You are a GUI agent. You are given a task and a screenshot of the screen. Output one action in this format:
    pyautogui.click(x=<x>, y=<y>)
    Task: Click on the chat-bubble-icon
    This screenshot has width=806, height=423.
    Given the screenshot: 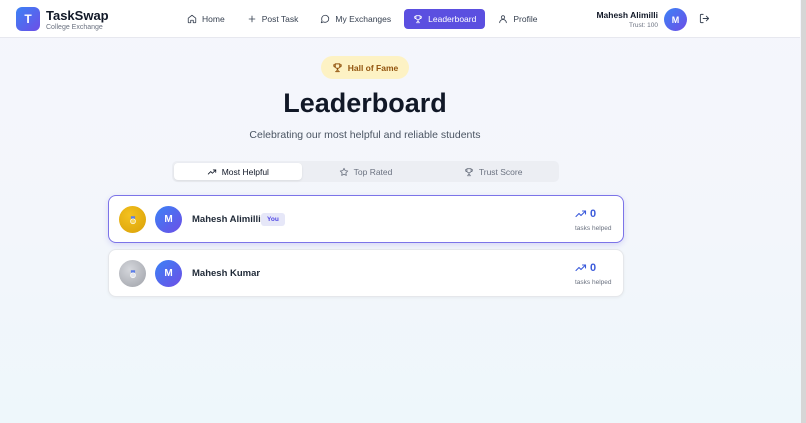 What is the action you would take?
    pyautogui.click(x=325, y=19)
    